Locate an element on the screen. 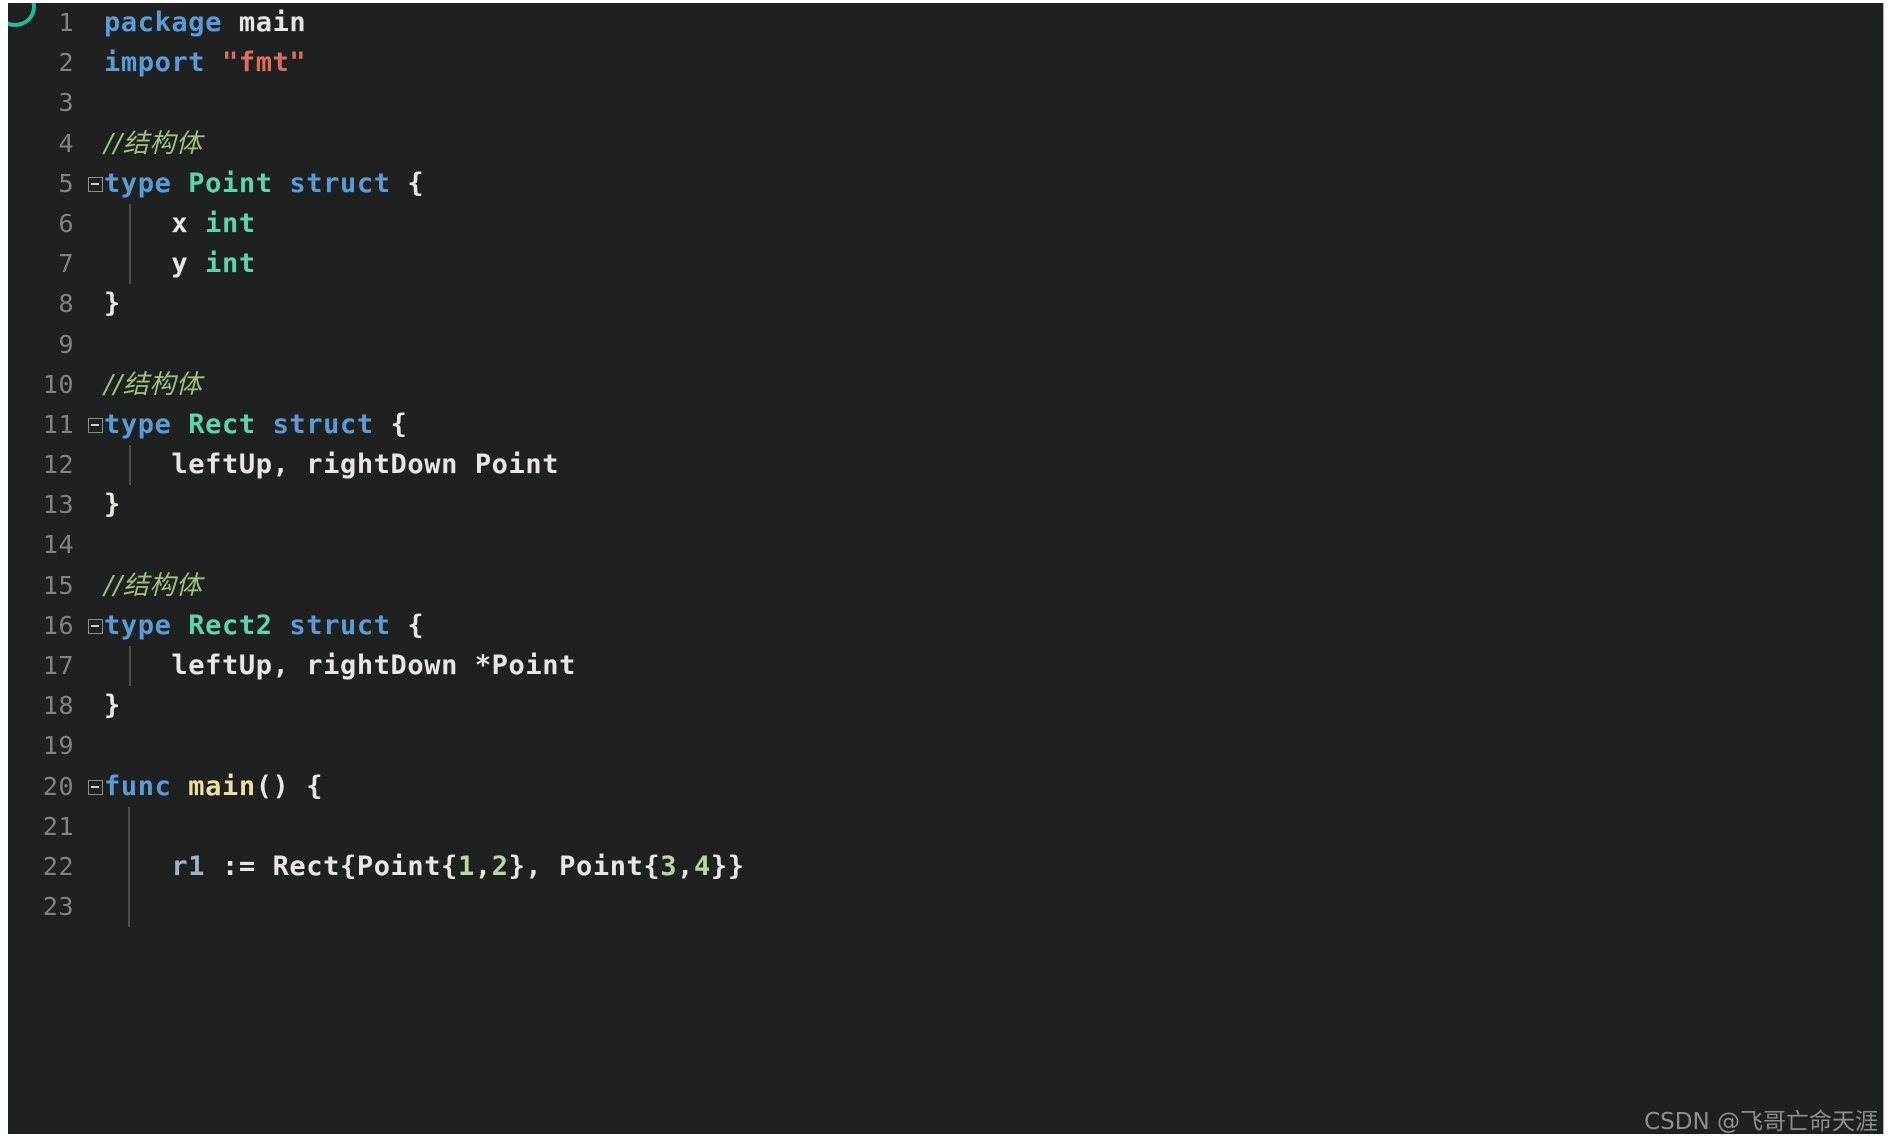 This screenshot has height=1140, width=1892. code-text: import "fmt" is located at coordinates (205, 63).